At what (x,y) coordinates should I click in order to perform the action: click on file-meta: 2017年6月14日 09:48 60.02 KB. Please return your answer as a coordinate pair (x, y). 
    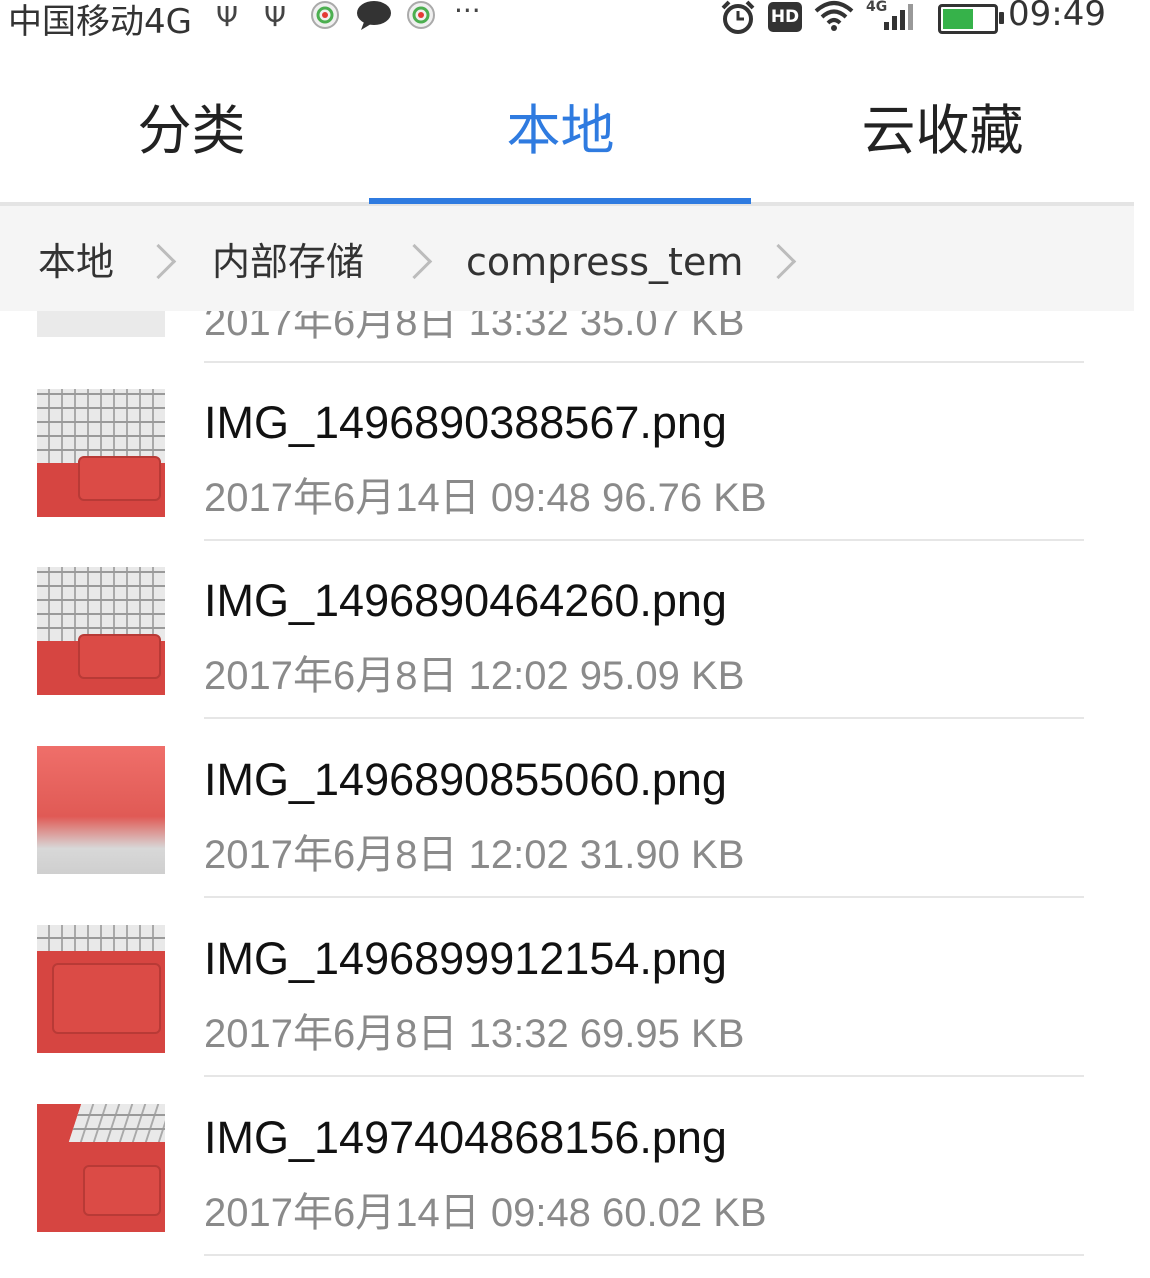
    Looking at the image, I should click on (485, 1213).